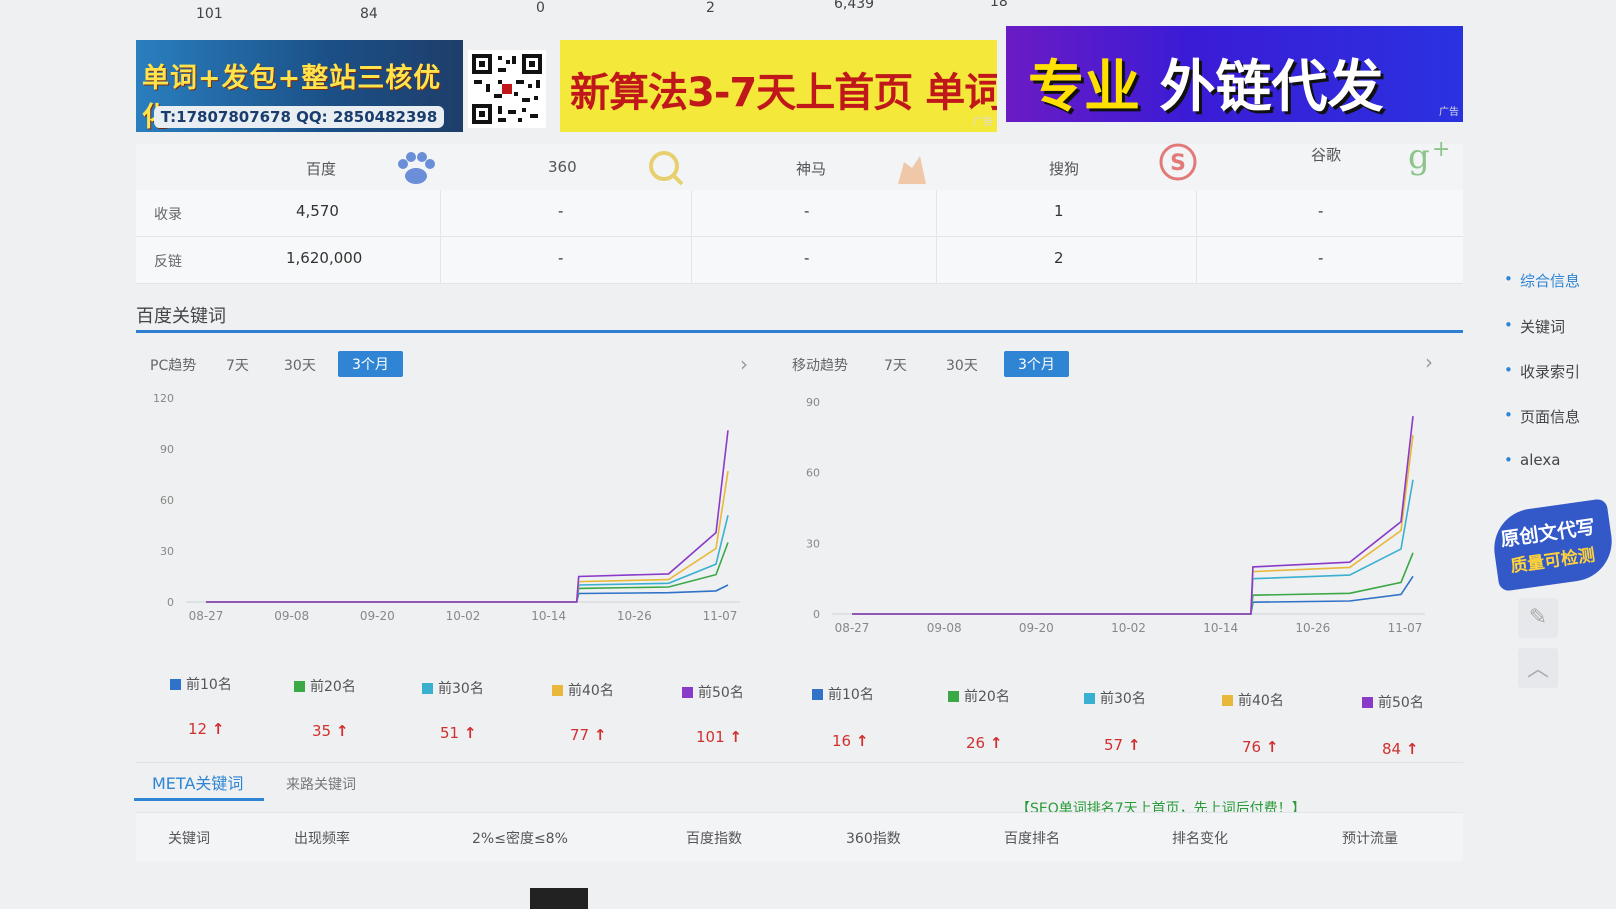  What do you see at coordinates (1552, 545) in the screenshot?
I see `side-ad-writing: 原创文代写 质量可检测` at bounding box center [1552, 545].